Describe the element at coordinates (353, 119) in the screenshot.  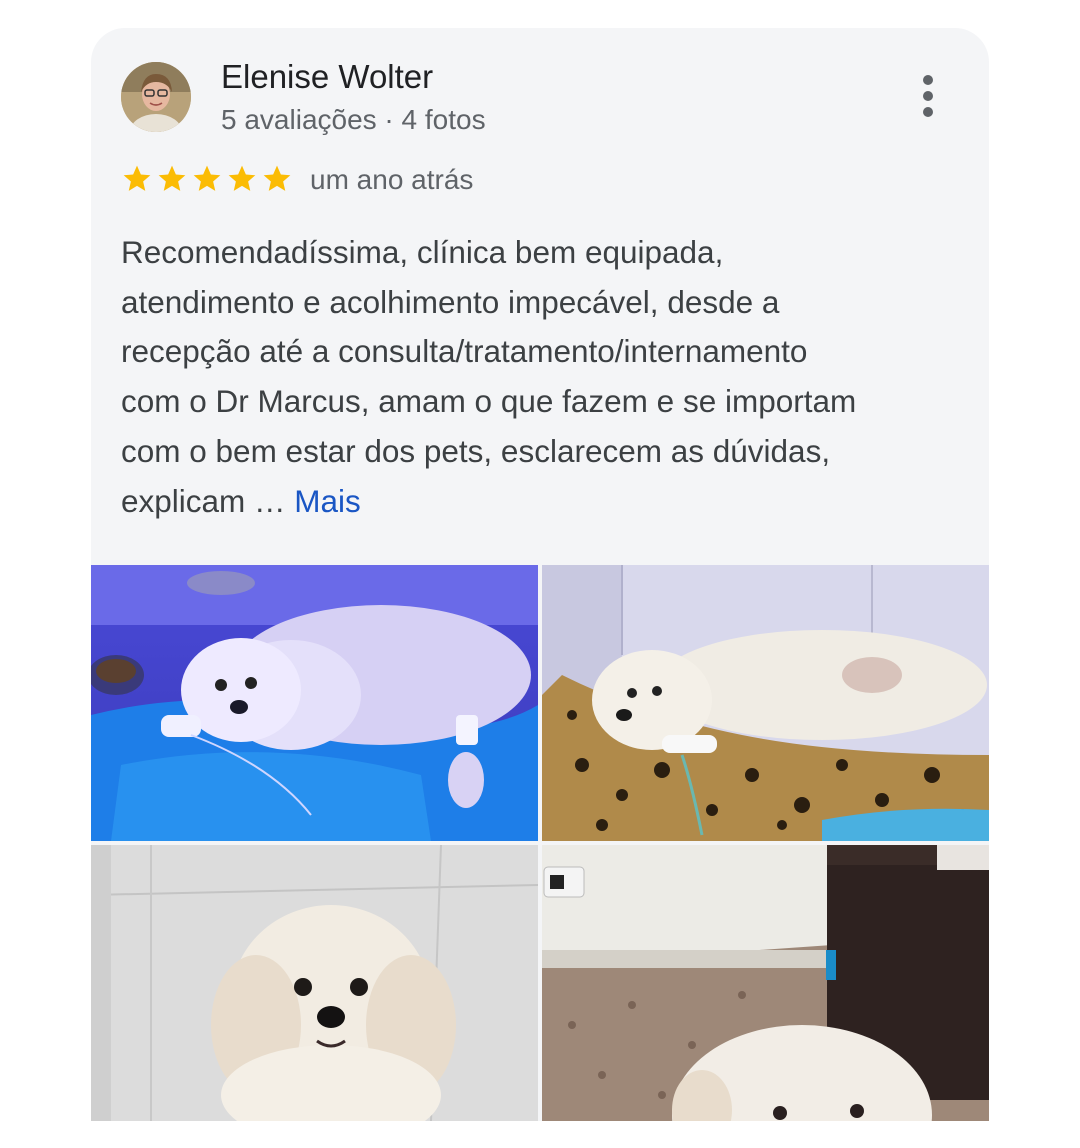
I see `reviewer-meta: 5 avaliações · 4 fotos` at that location.